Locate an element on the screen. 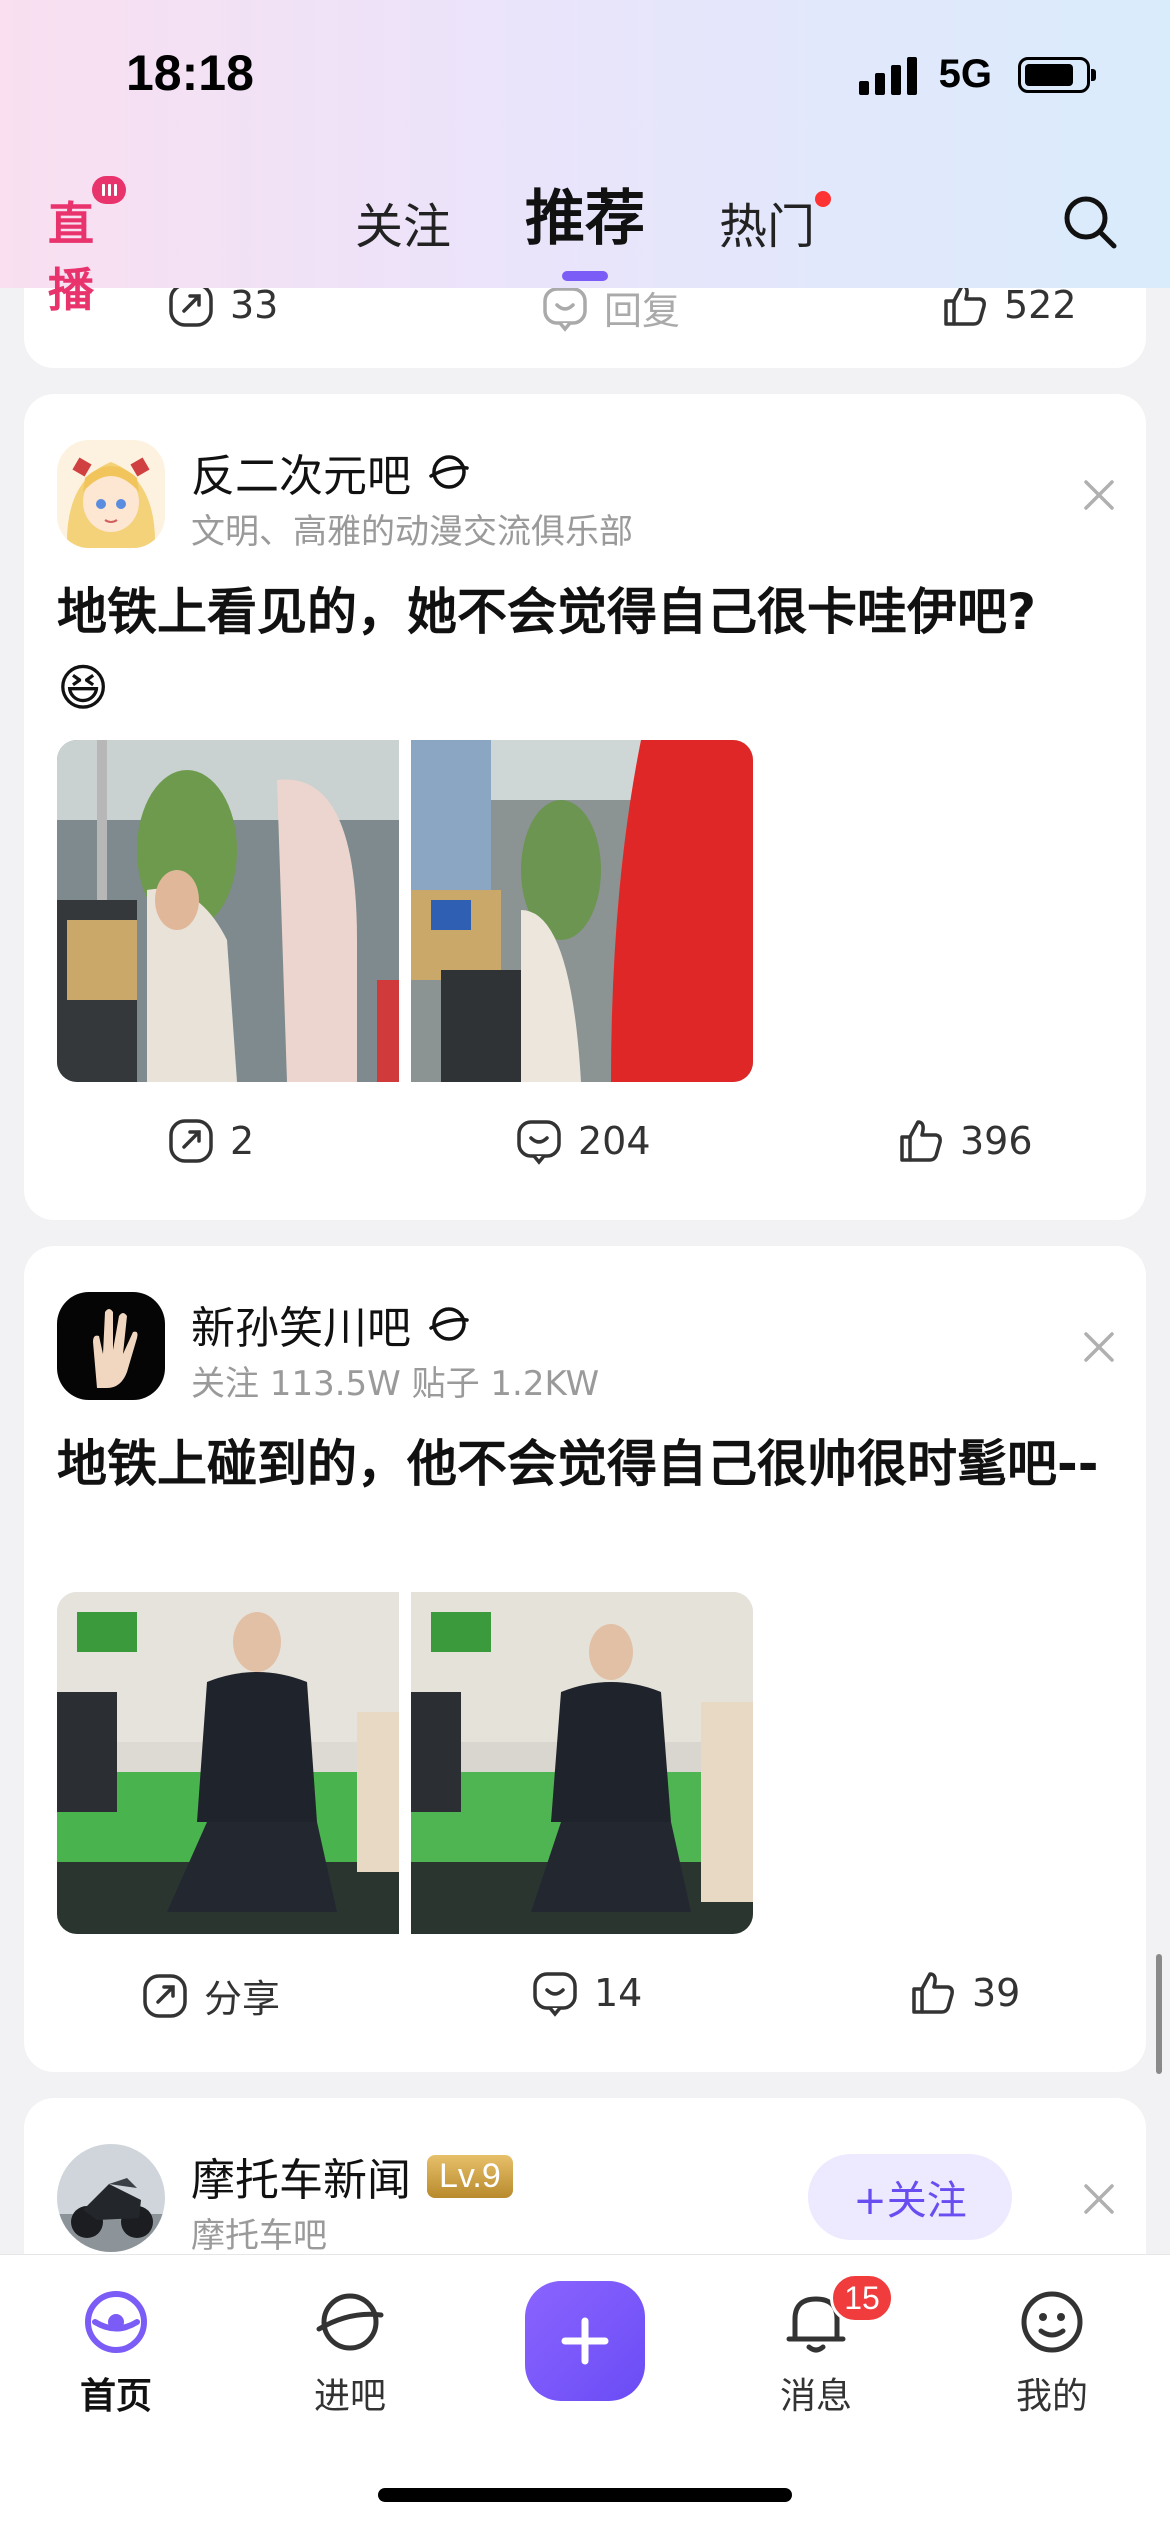 This screenshot has width=1170, height=2532. profile-icon is located at coordinates (1052, 2322).